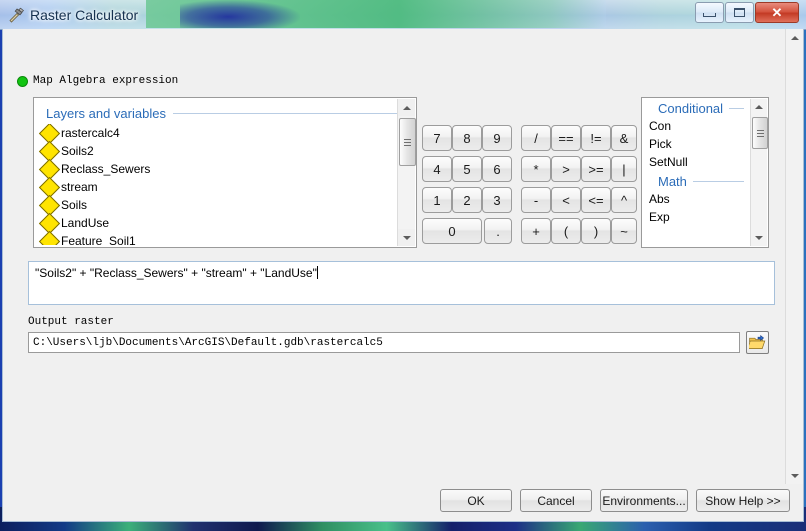 This screenshot has width=806, height=531. What do you see at coordinates (624, 138) in the screenshot?
I see `key-bitwise-and: &` at bounding box center [624, 138].